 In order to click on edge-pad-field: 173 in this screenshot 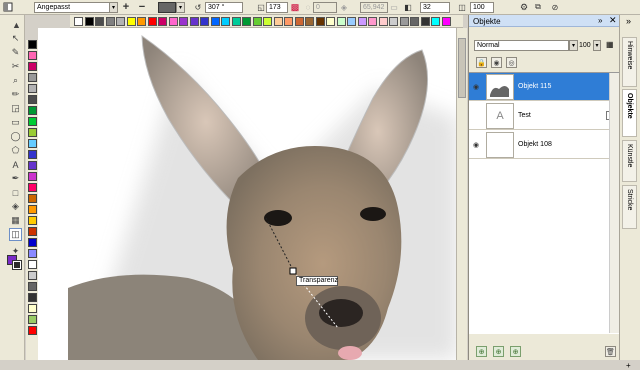, I will do `click(277, 7)`.